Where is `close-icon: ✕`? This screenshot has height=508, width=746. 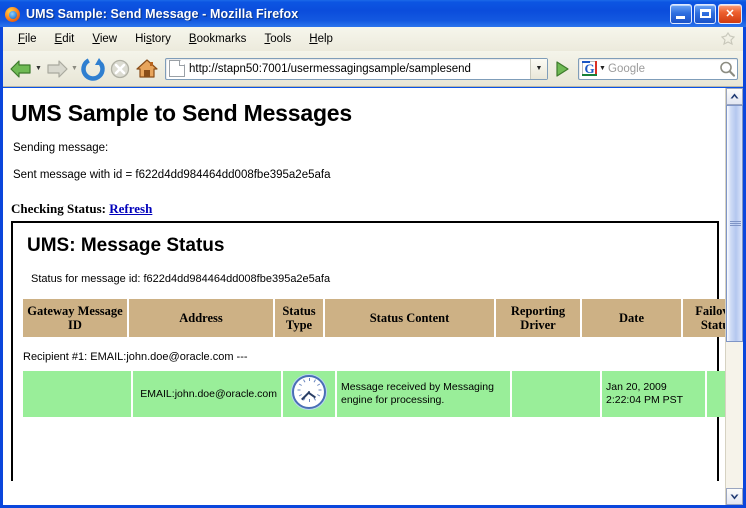 close-icon: ✕ is located at coordinates (730, 14).